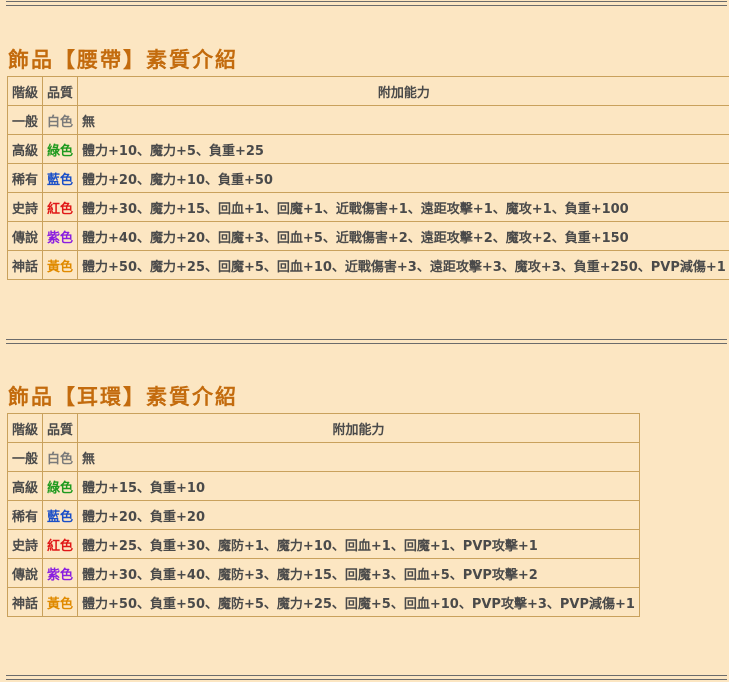  I want to click on table-row: 高級 綠色 體力+15、負重+10, so click(323, 486).